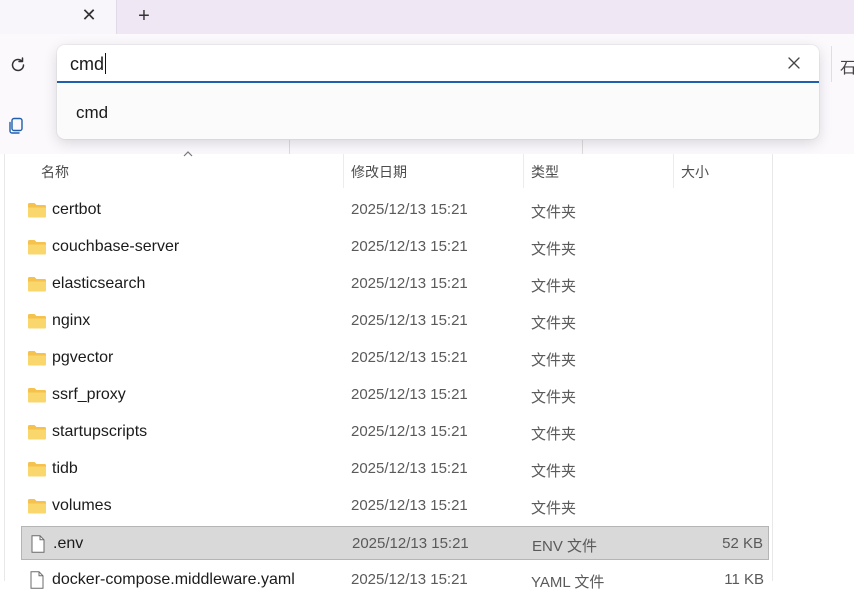  Describe the element at coordinates (427, 17) in the screenshot. I see `tab-strip: ✕ +` at that location.